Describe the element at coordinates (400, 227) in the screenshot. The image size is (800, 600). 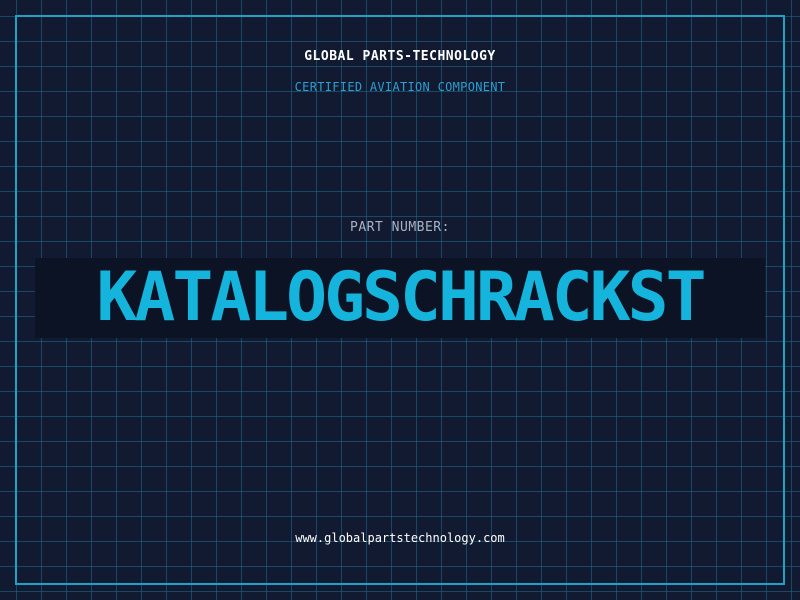
I see `part-number-label: PART NUMBER:` at that location.